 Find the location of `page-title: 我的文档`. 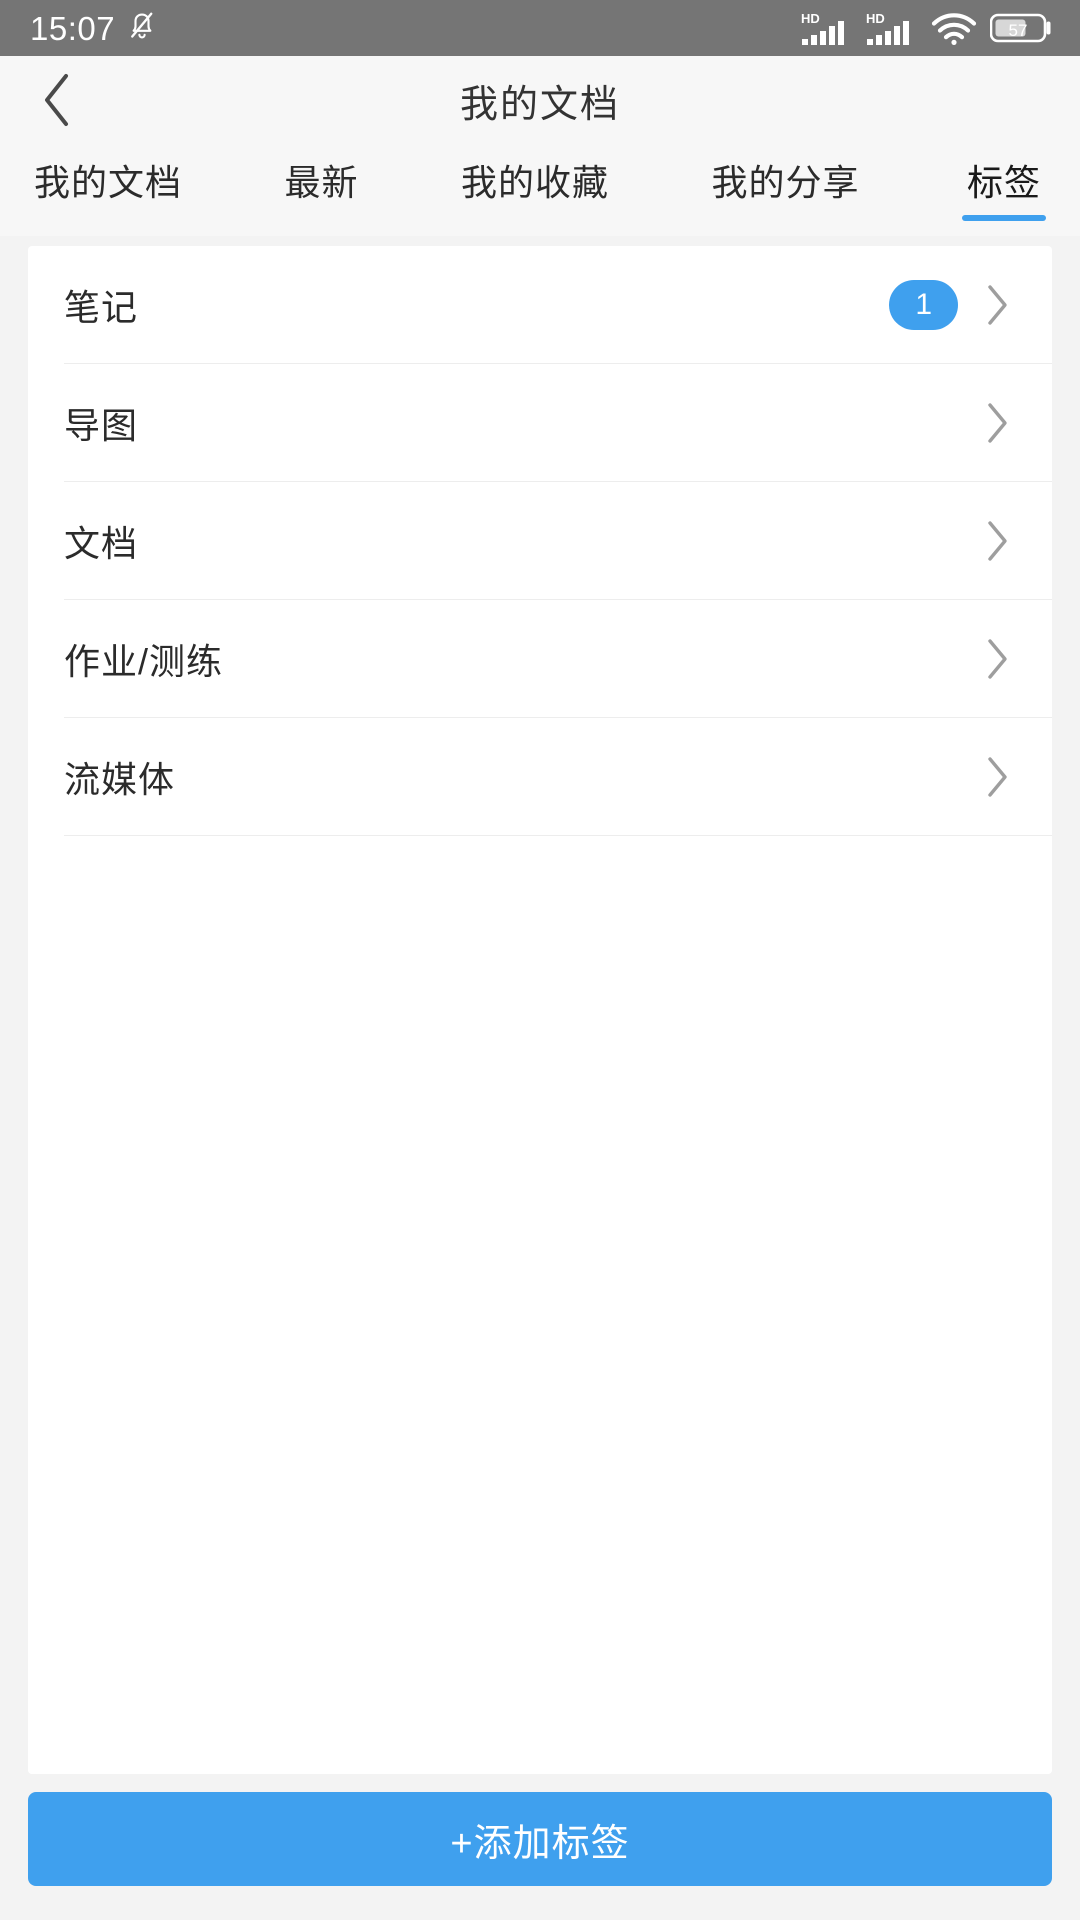

page-title: 我的文档 is located at coordinates (539, 104).